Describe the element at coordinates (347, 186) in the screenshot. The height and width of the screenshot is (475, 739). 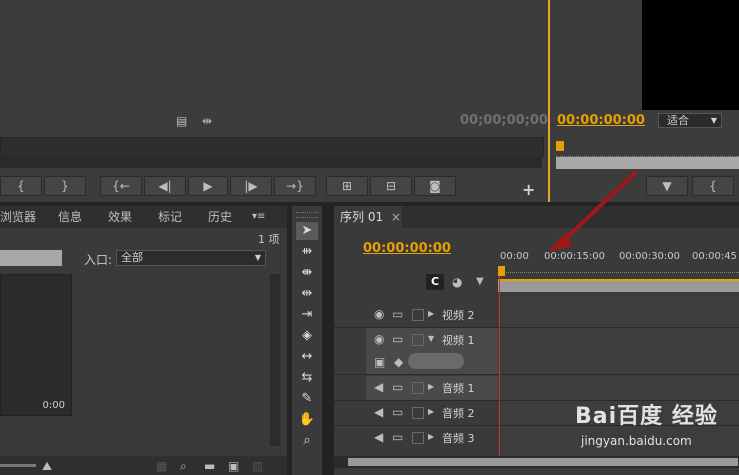
I see `insert-button: ⊞` at that location.